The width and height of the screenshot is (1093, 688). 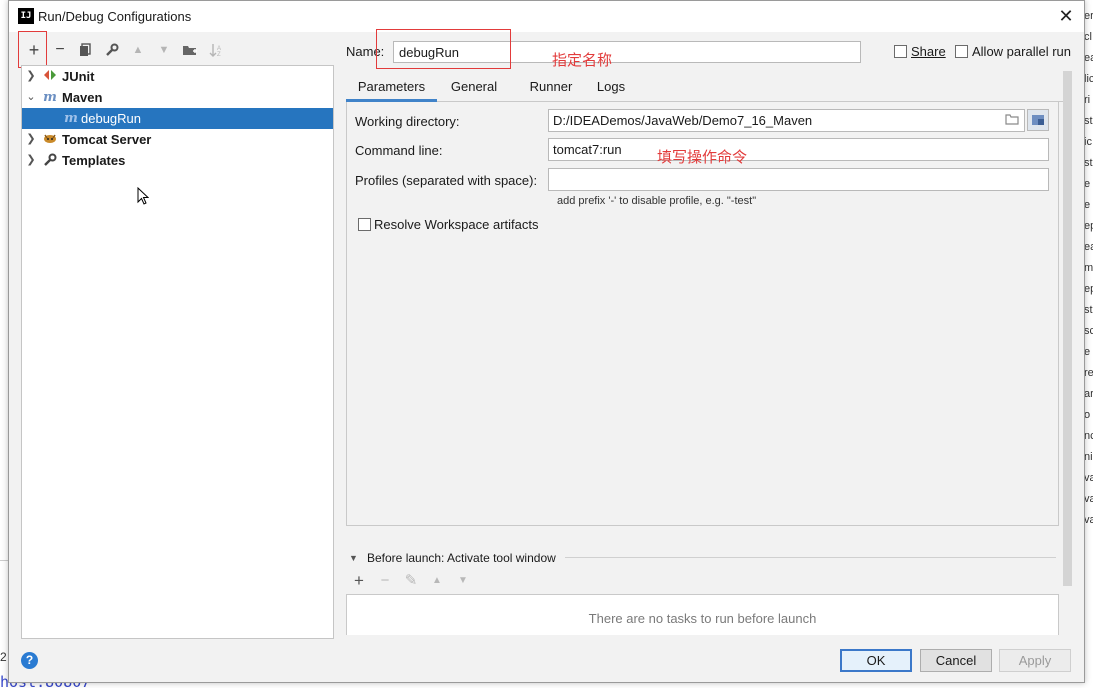 What do you see at coordinates (29, 660) in the screenshot?
I see `help-button: ?` at bounding box center [29, 660].